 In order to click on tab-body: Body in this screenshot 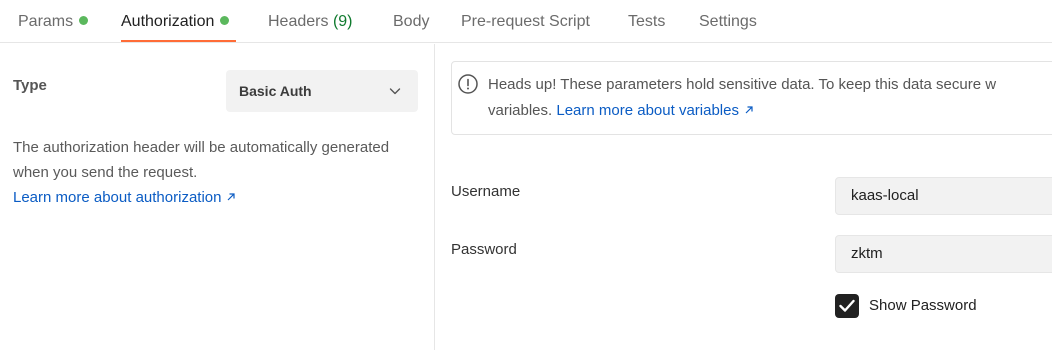, I will do `click(411, 22)`.